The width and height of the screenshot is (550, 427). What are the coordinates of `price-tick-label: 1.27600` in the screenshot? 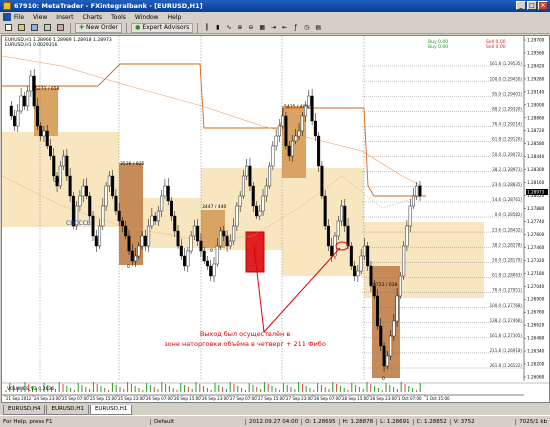 It's located at (536, 234).